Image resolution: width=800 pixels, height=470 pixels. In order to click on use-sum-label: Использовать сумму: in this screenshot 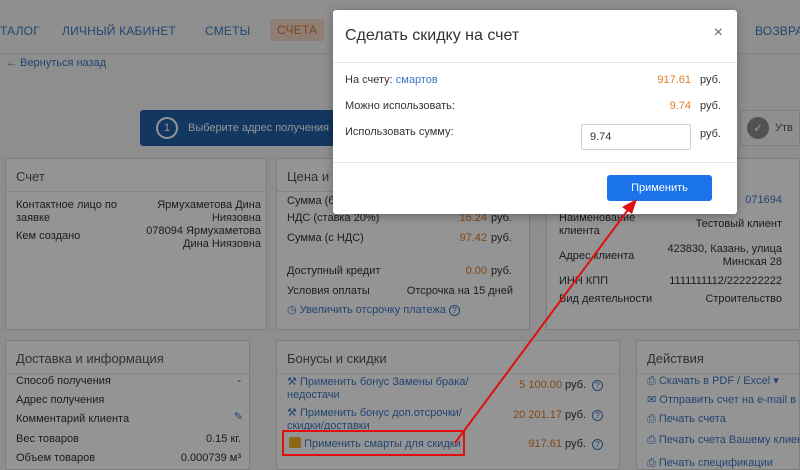, I will do `click(399, 132)`.